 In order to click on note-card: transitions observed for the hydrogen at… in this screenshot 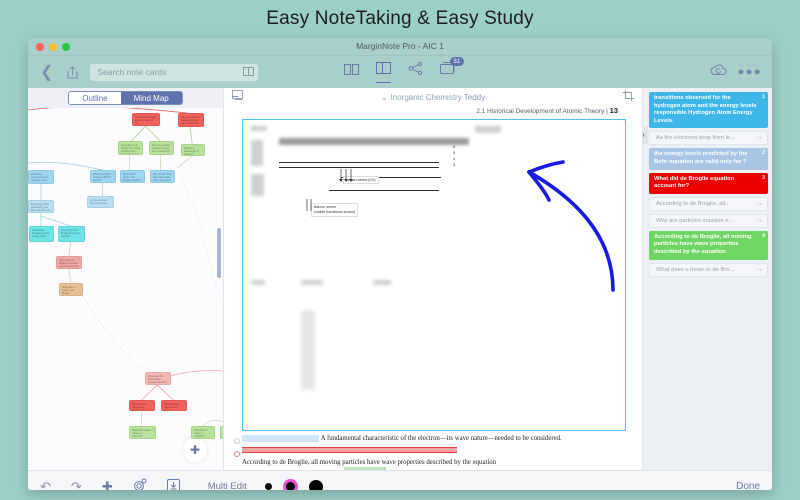, I will do `click(708, 110)`.